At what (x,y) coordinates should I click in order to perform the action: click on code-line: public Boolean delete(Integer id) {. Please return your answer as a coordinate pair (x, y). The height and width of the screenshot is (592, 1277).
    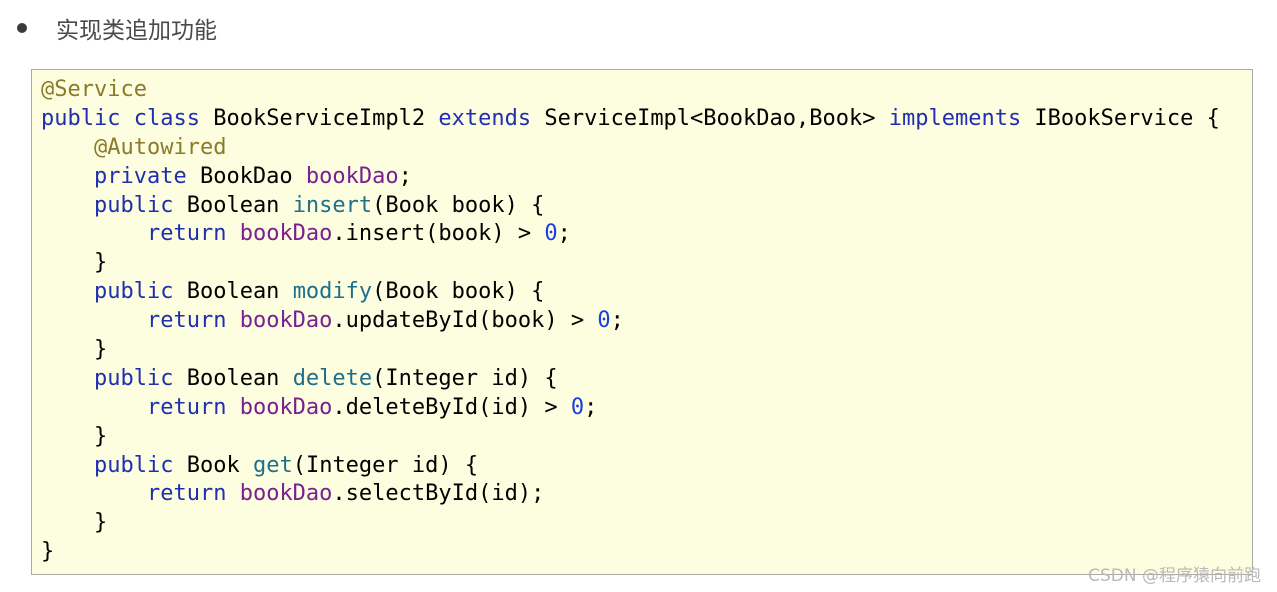
    Looking at the image, I should click on (630, 379).